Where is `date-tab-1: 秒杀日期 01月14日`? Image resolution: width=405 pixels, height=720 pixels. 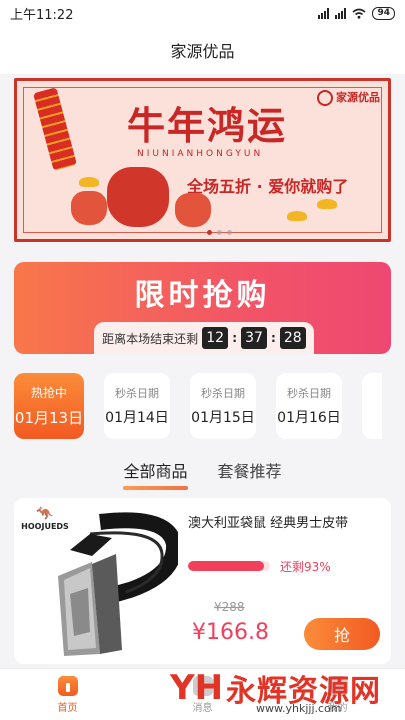
date-tab-1: 秒杀日期 01月14日 is located at coordinates (137, 406).